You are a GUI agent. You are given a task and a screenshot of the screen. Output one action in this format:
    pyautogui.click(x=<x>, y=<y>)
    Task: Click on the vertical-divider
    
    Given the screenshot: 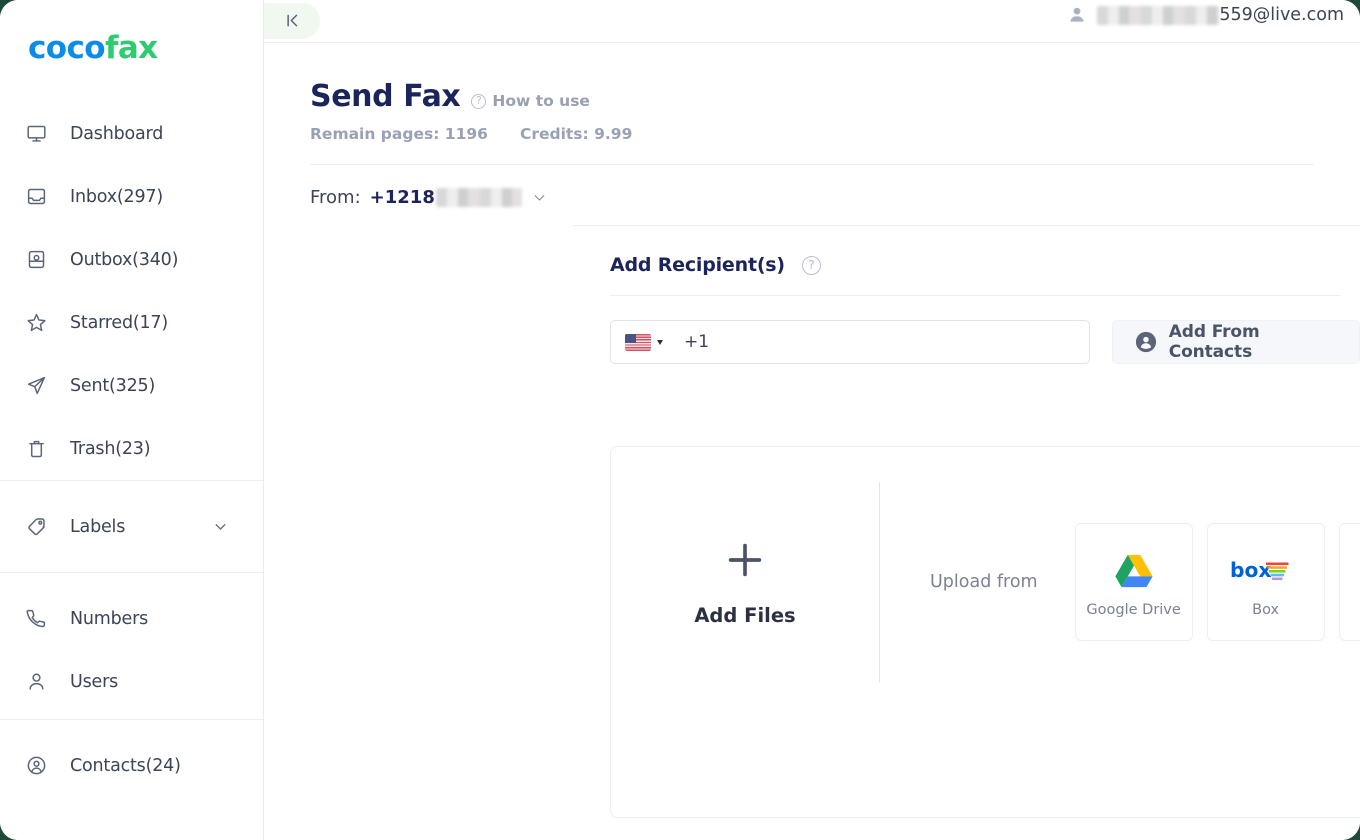 What is the action you would take?
    pyautogui.click(x=879, y=582)
    